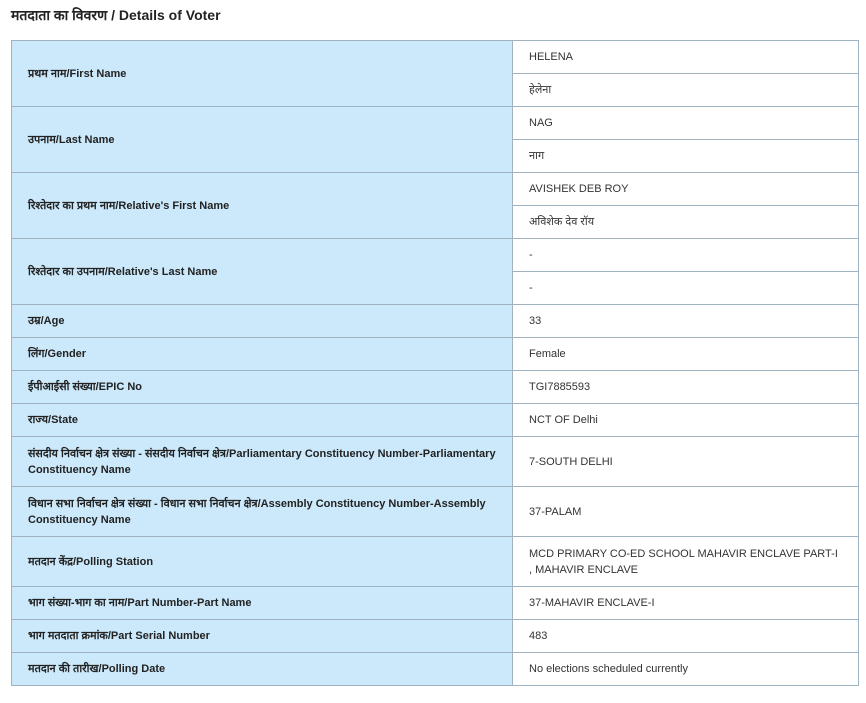 This screenshot has width=866, height=703. I want to click on label-state: राज्य/State, so click(262, 420).